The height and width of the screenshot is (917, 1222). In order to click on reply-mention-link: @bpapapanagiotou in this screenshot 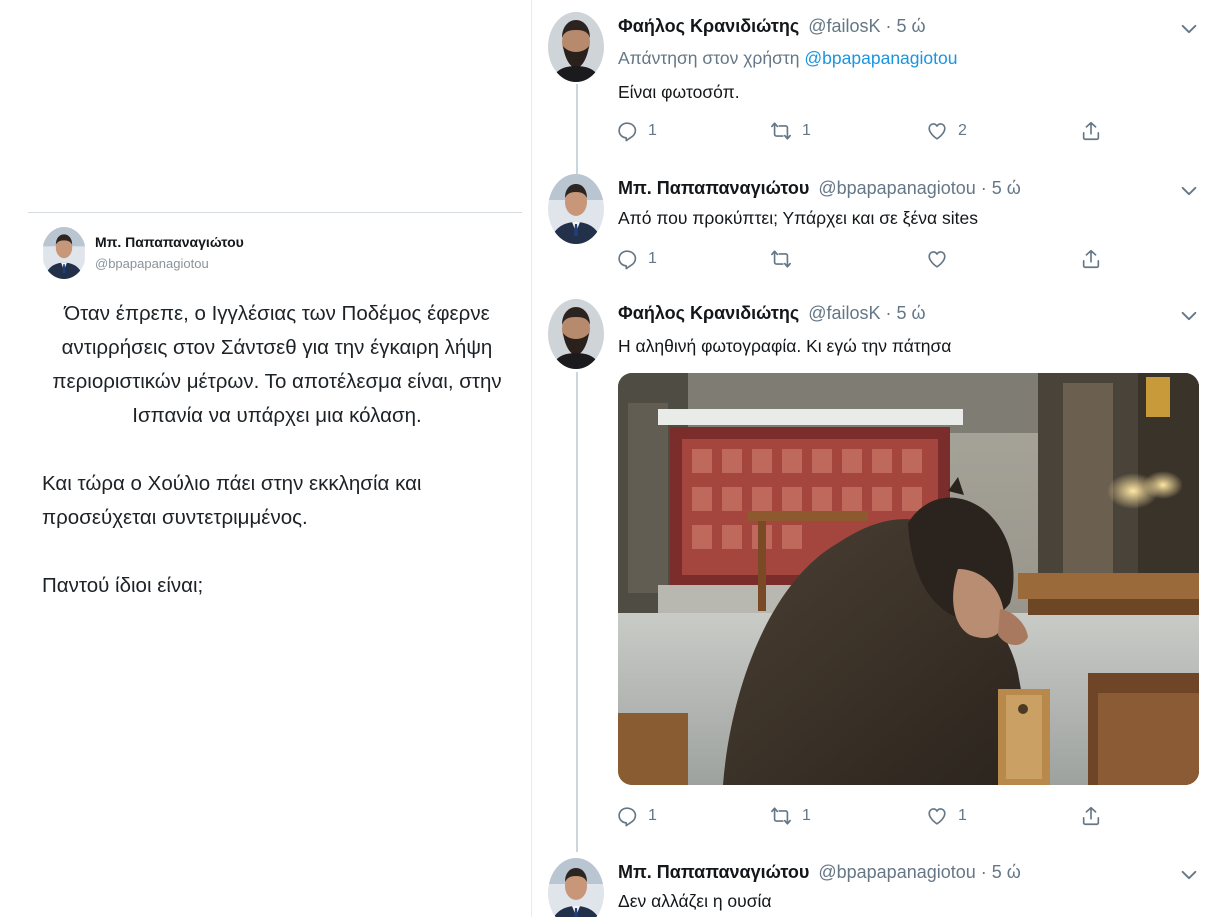, I will do `click(880, 58)`.